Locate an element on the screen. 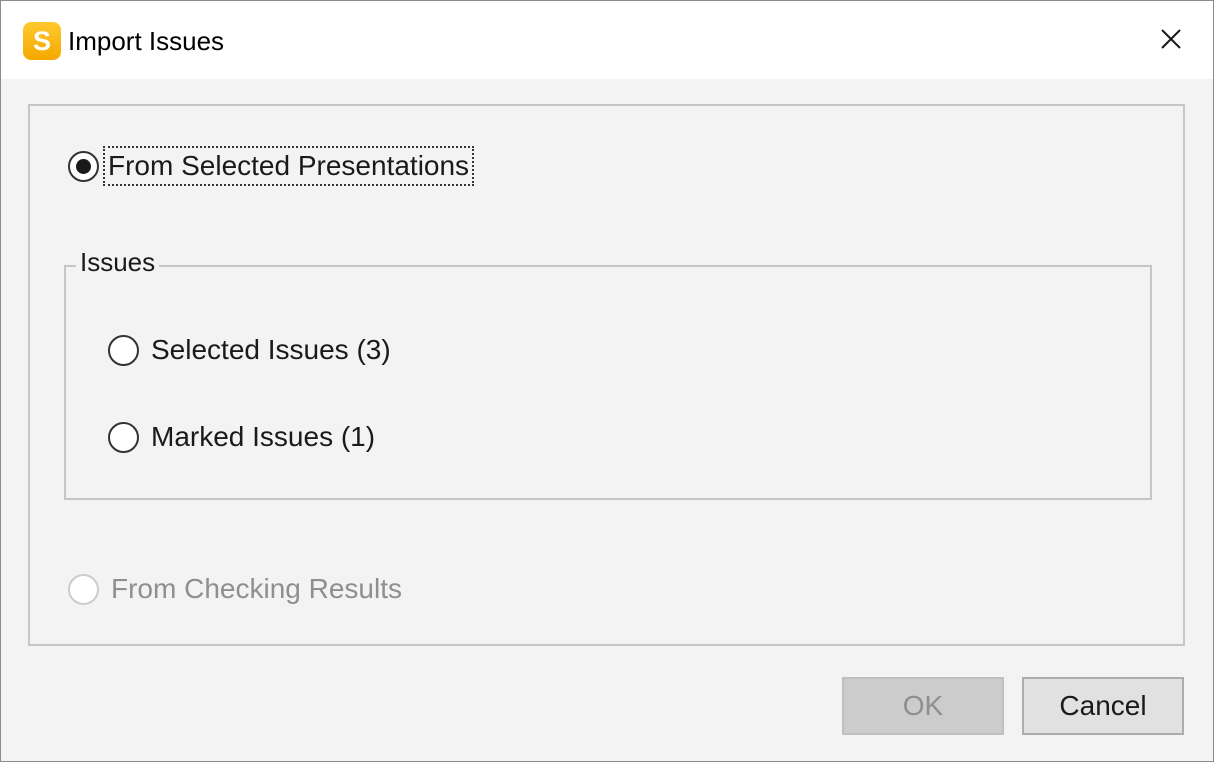  radio-label: Selected Issues (3) is located at coordinates (271, 349).